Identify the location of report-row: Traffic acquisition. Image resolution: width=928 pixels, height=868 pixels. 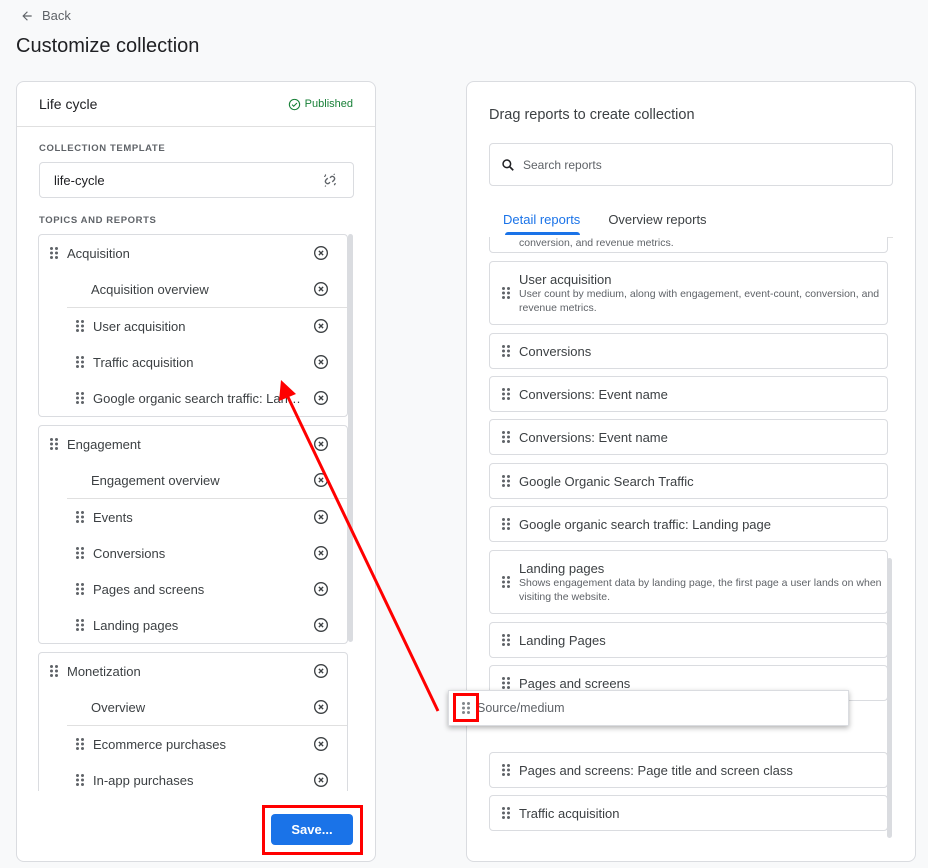
(193, 362).